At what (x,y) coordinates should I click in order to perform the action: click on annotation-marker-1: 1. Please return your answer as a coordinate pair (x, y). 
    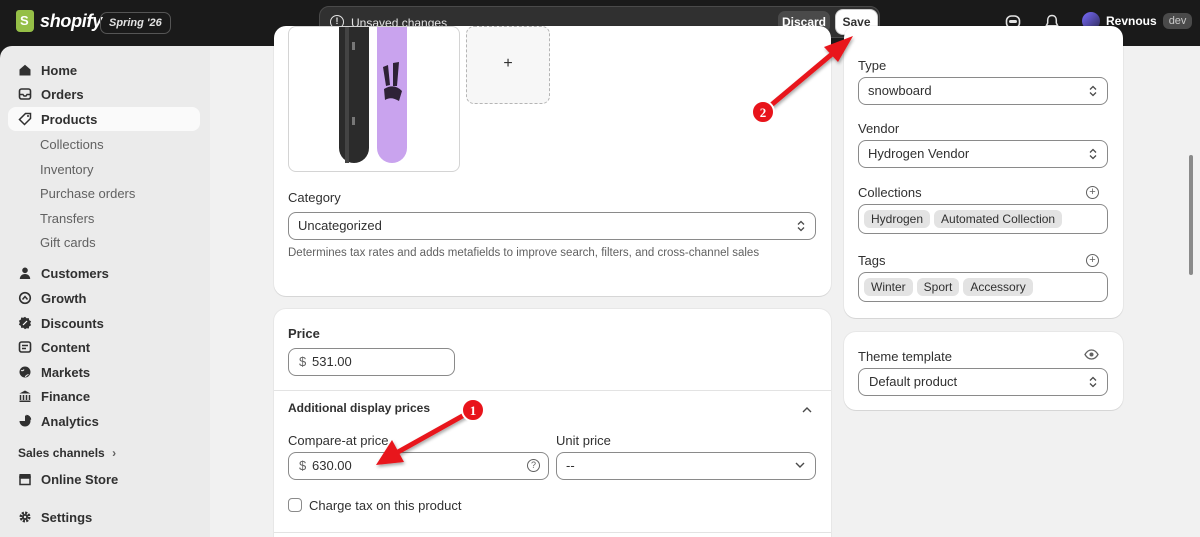
    Looking at the image, I should click on (473, 410).